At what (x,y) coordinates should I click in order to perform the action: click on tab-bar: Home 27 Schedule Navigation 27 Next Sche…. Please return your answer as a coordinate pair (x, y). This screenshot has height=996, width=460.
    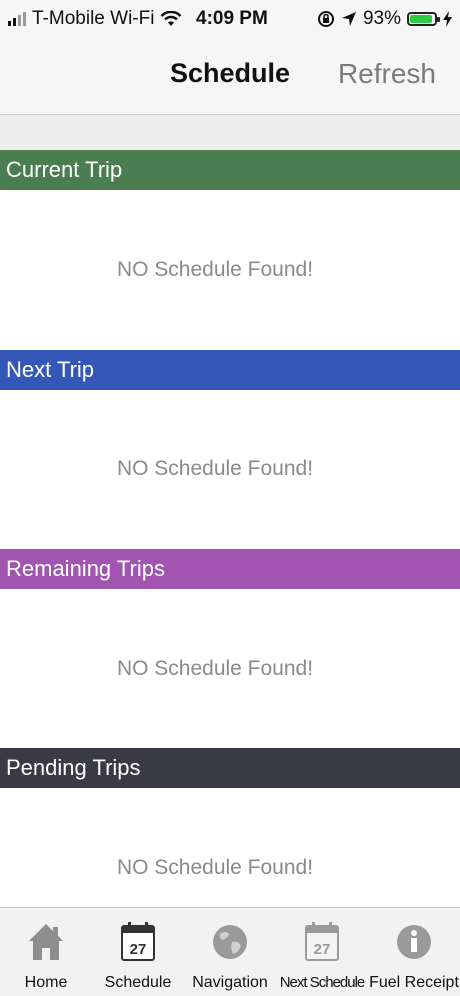
    Looking at the image, I should click on (230, 951).